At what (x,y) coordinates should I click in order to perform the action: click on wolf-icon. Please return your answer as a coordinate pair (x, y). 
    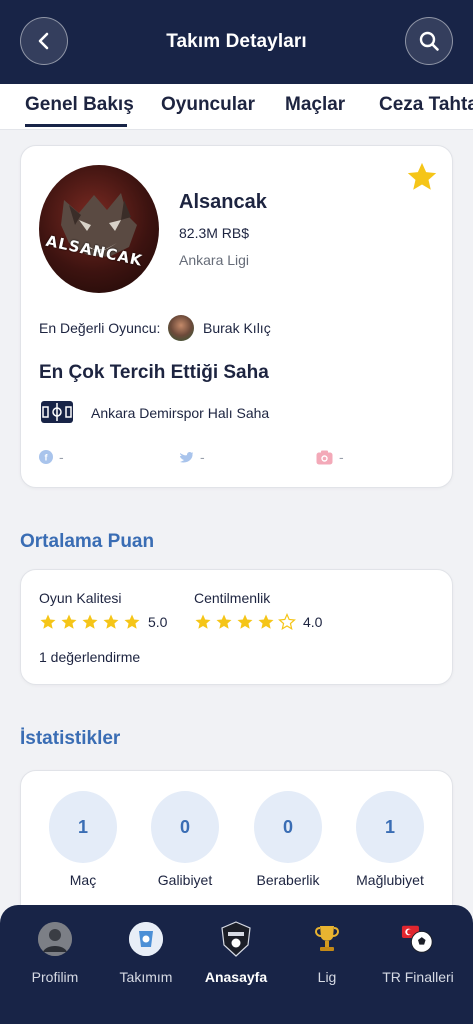
    Looking at the image, I should click on (99, 225).